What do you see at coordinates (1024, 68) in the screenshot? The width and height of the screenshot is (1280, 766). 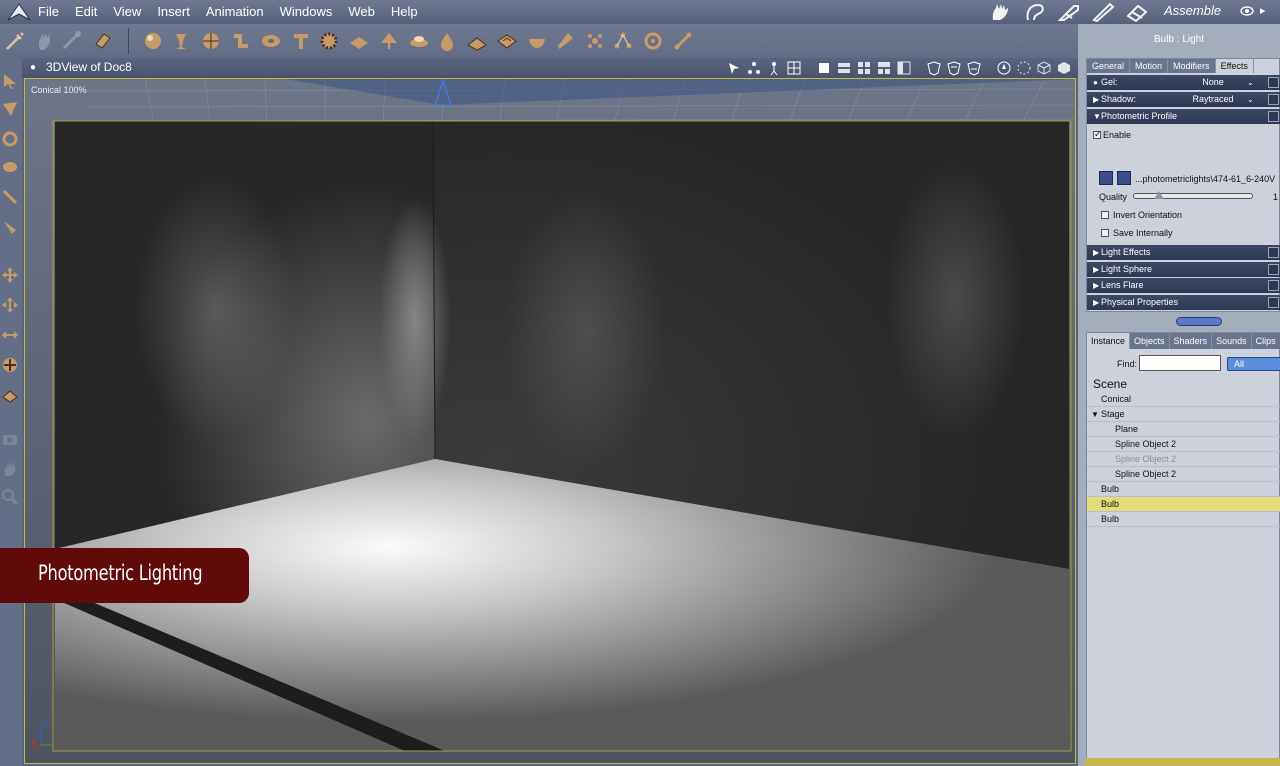 I see `orbit-icon` at bounding box center [1024, 68].